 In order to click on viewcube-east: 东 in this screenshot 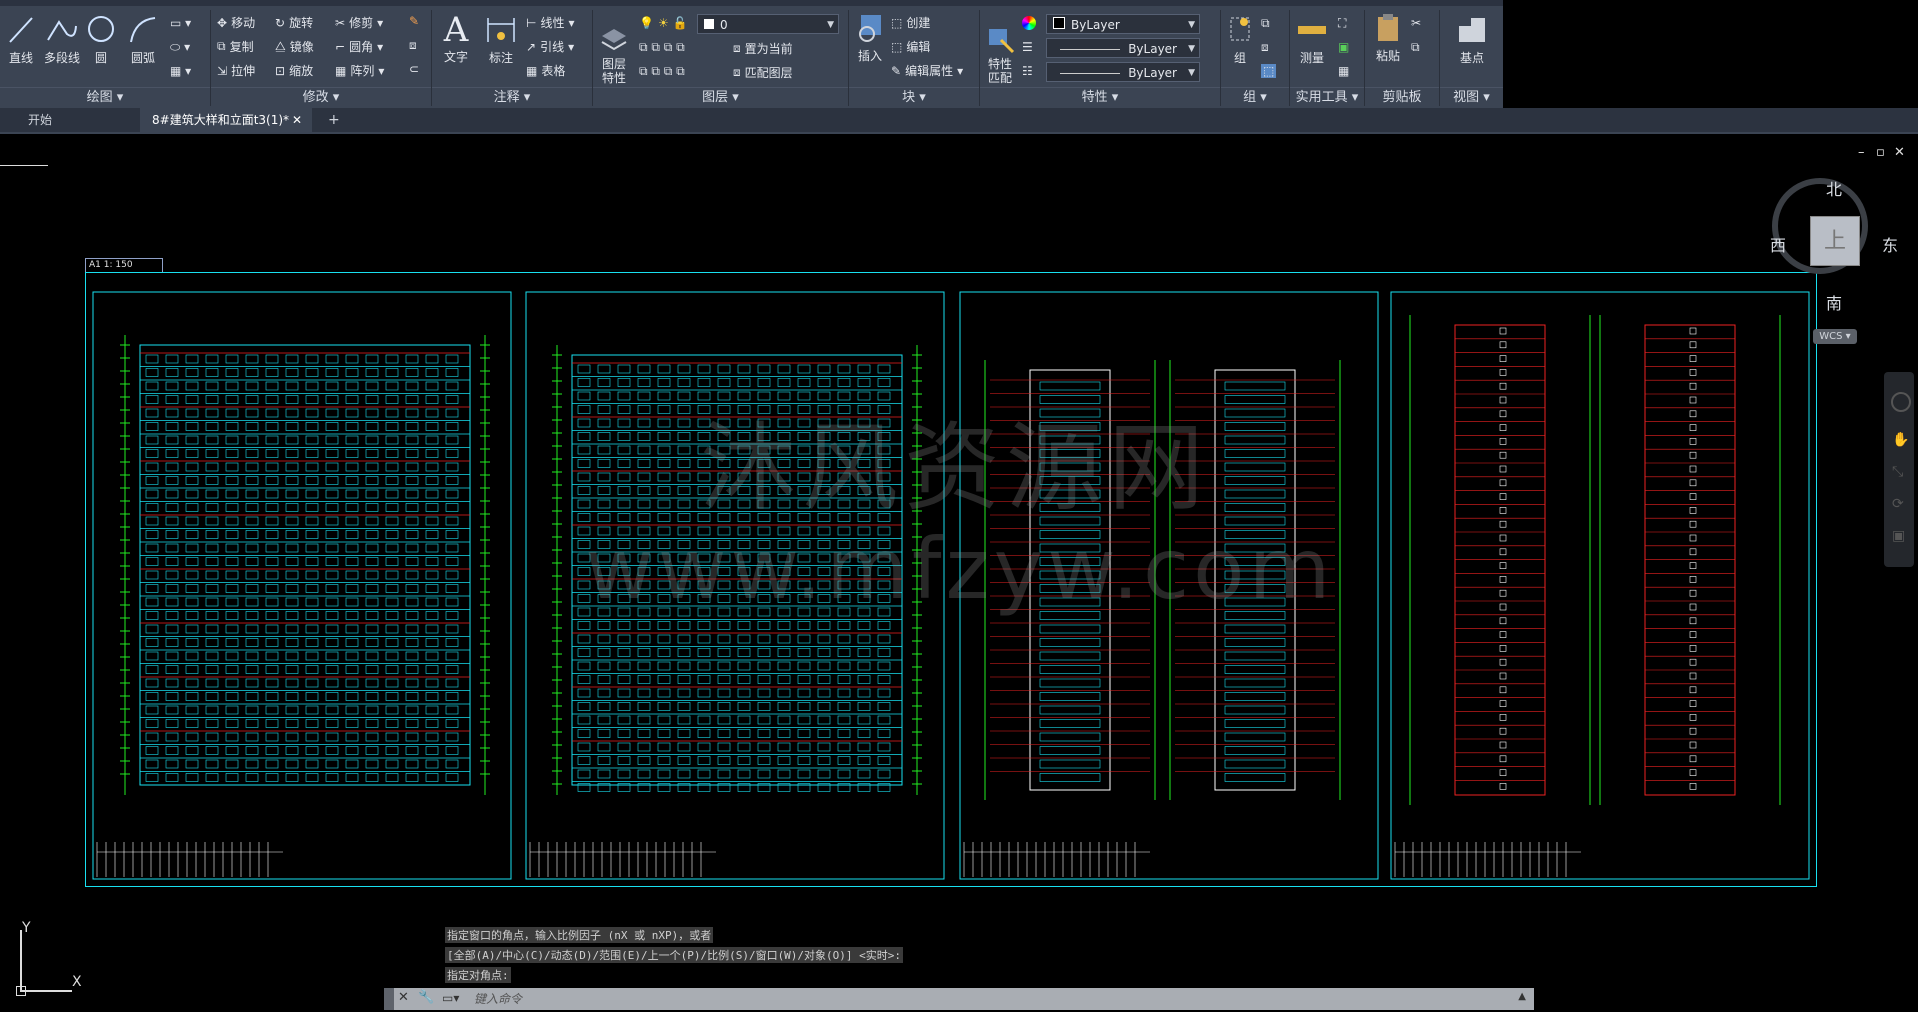, I will do `click(1890, 244)`.